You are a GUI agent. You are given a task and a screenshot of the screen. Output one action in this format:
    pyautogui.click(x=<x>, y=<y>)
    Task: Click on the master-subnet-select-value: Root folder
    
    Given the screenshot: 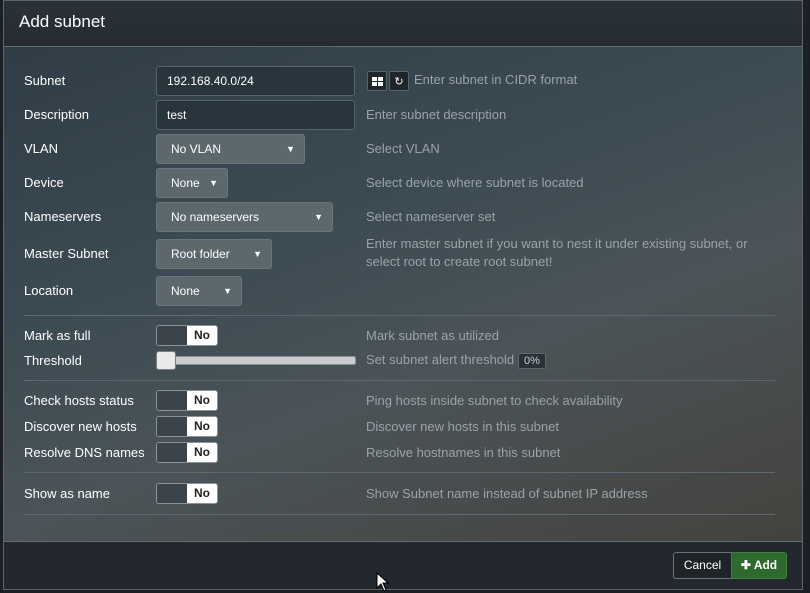 What is the action you would take?
    pyautogui.click(x=200, y=254)
    